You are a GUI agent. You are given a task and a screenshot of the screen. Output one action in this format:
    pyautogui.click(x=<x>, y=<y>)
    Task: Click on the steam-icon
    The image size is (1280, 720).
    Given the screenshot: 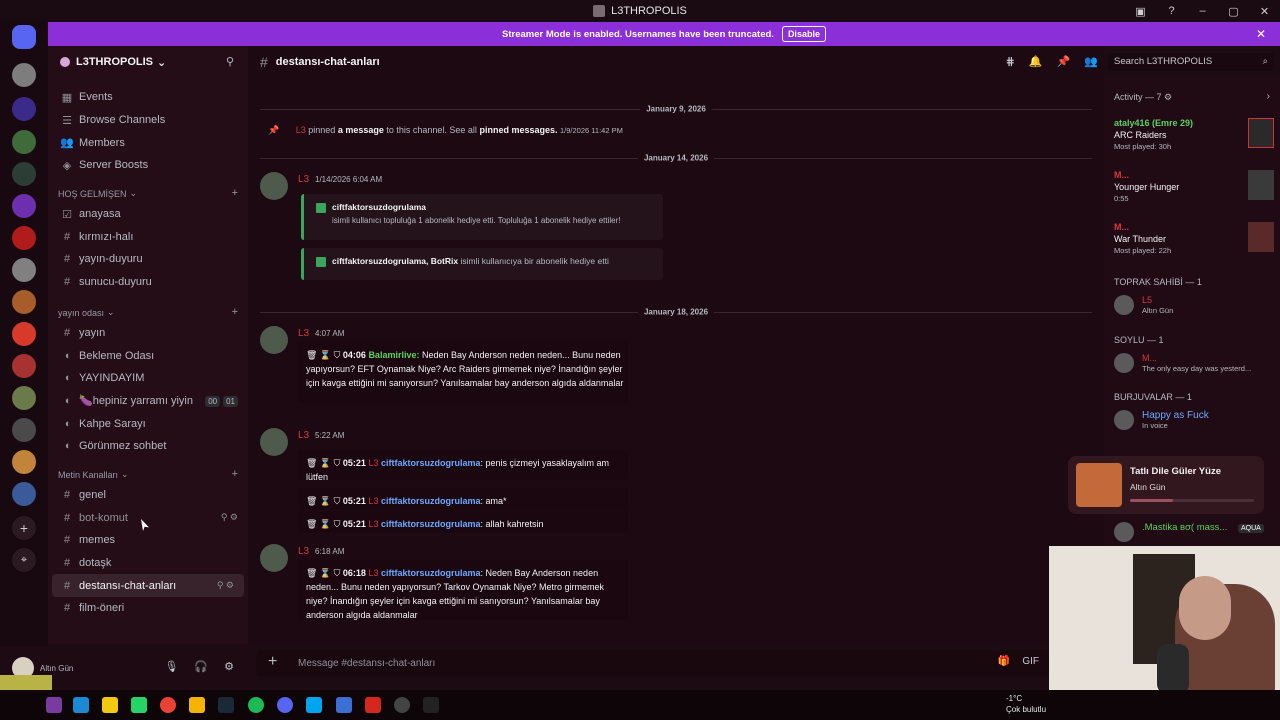 What is the action you would take?
    pyautogui.click(x=226, y=705)
    